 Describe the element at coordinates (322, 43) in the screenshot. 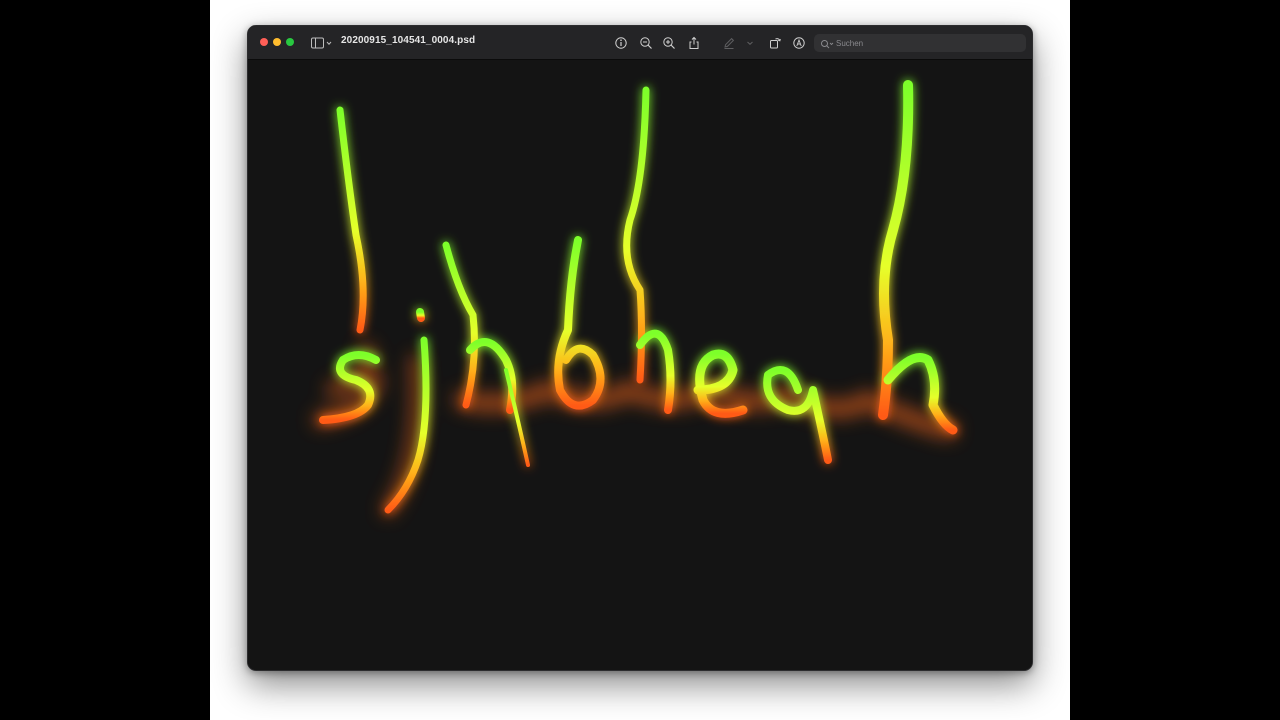

I see `sidebar-icon` at that location.